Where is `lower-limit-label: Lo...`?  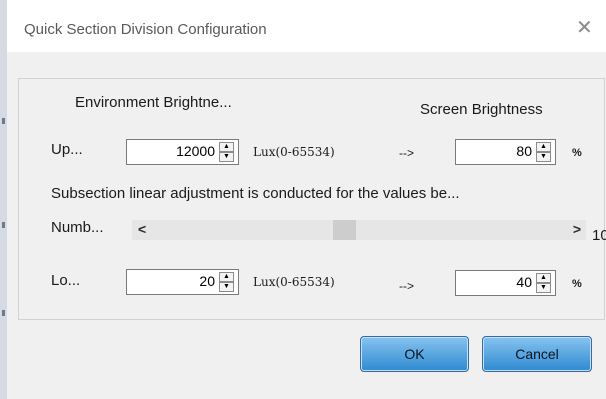
lower-limit-label: Lo... is located at coordinates (66, 280).